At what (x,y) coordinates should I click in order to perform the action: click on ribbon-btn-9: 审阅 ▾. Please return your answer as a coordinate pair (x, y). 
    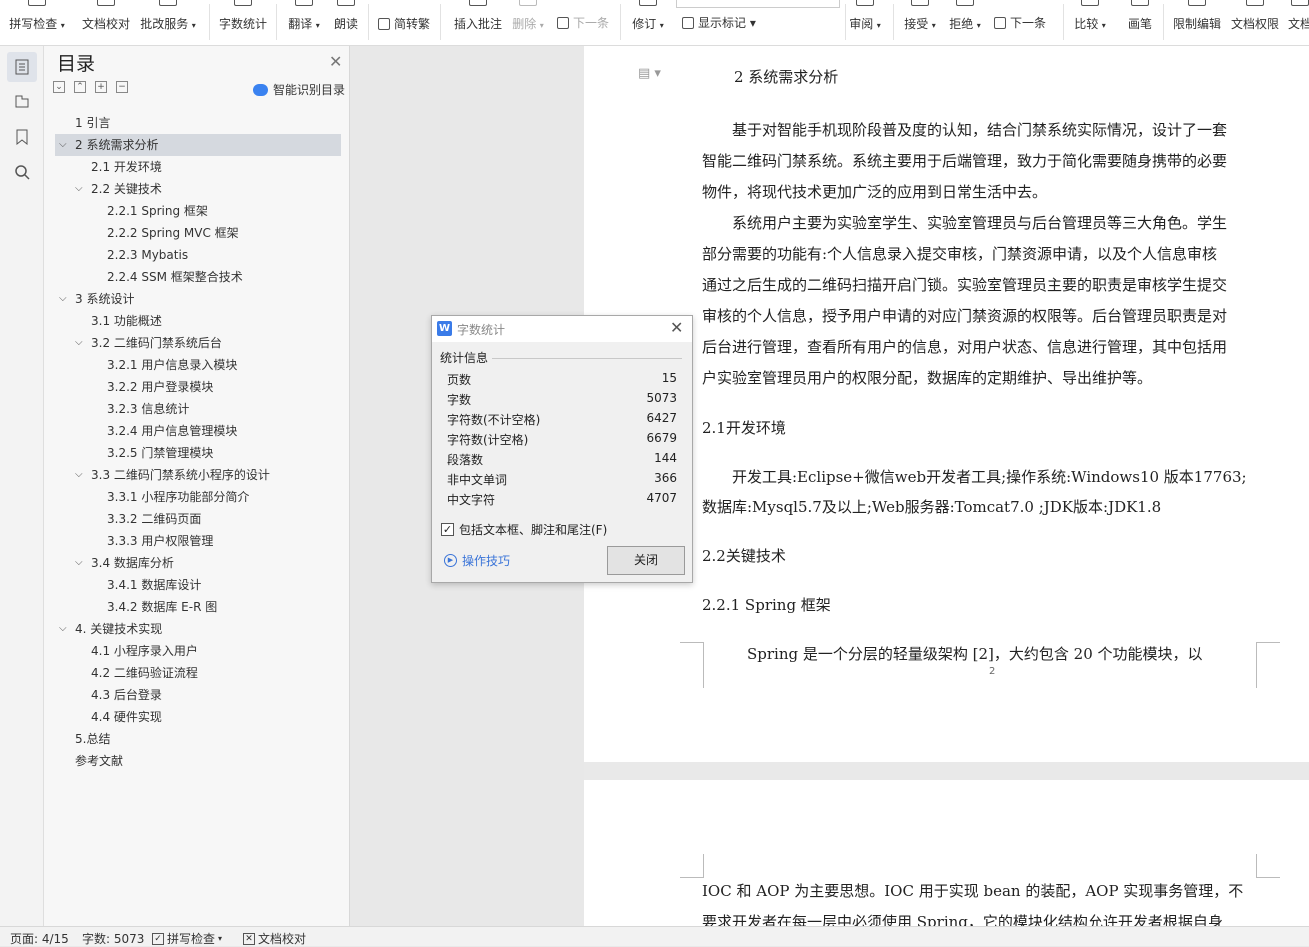
    Looking at the image, I should click on (865, 22).